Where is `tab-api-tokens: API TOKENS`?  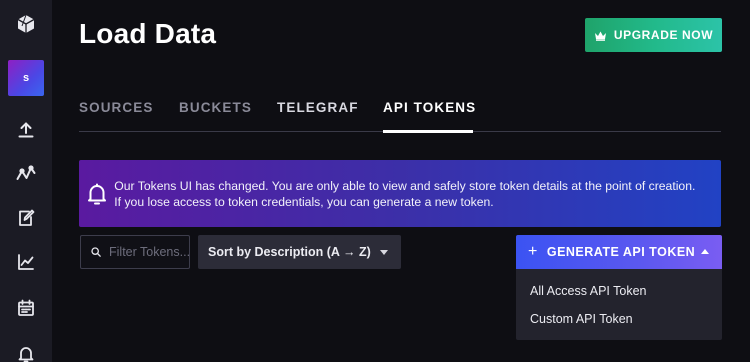
tab-api-tokens: API TOKENS is located at coordinates (429, 107).